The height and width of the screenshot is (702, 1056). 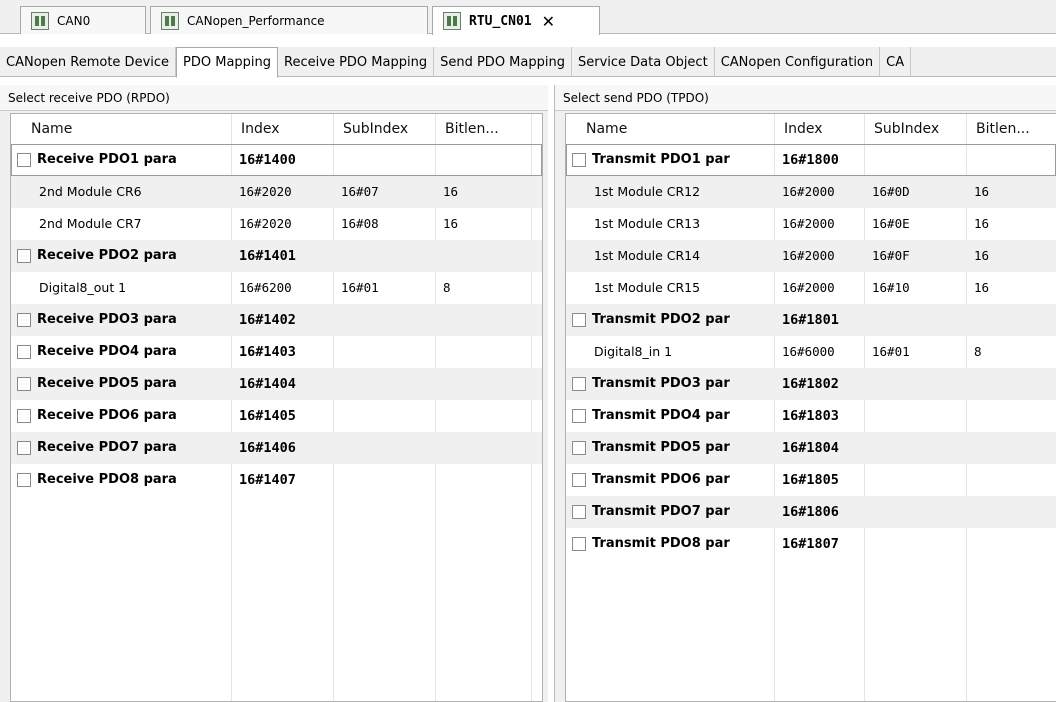 What do you see at coordinates (647, 191) in the screenshot?
I see `name-cell: 1st Module CR12` at bounding box center [647, 191].